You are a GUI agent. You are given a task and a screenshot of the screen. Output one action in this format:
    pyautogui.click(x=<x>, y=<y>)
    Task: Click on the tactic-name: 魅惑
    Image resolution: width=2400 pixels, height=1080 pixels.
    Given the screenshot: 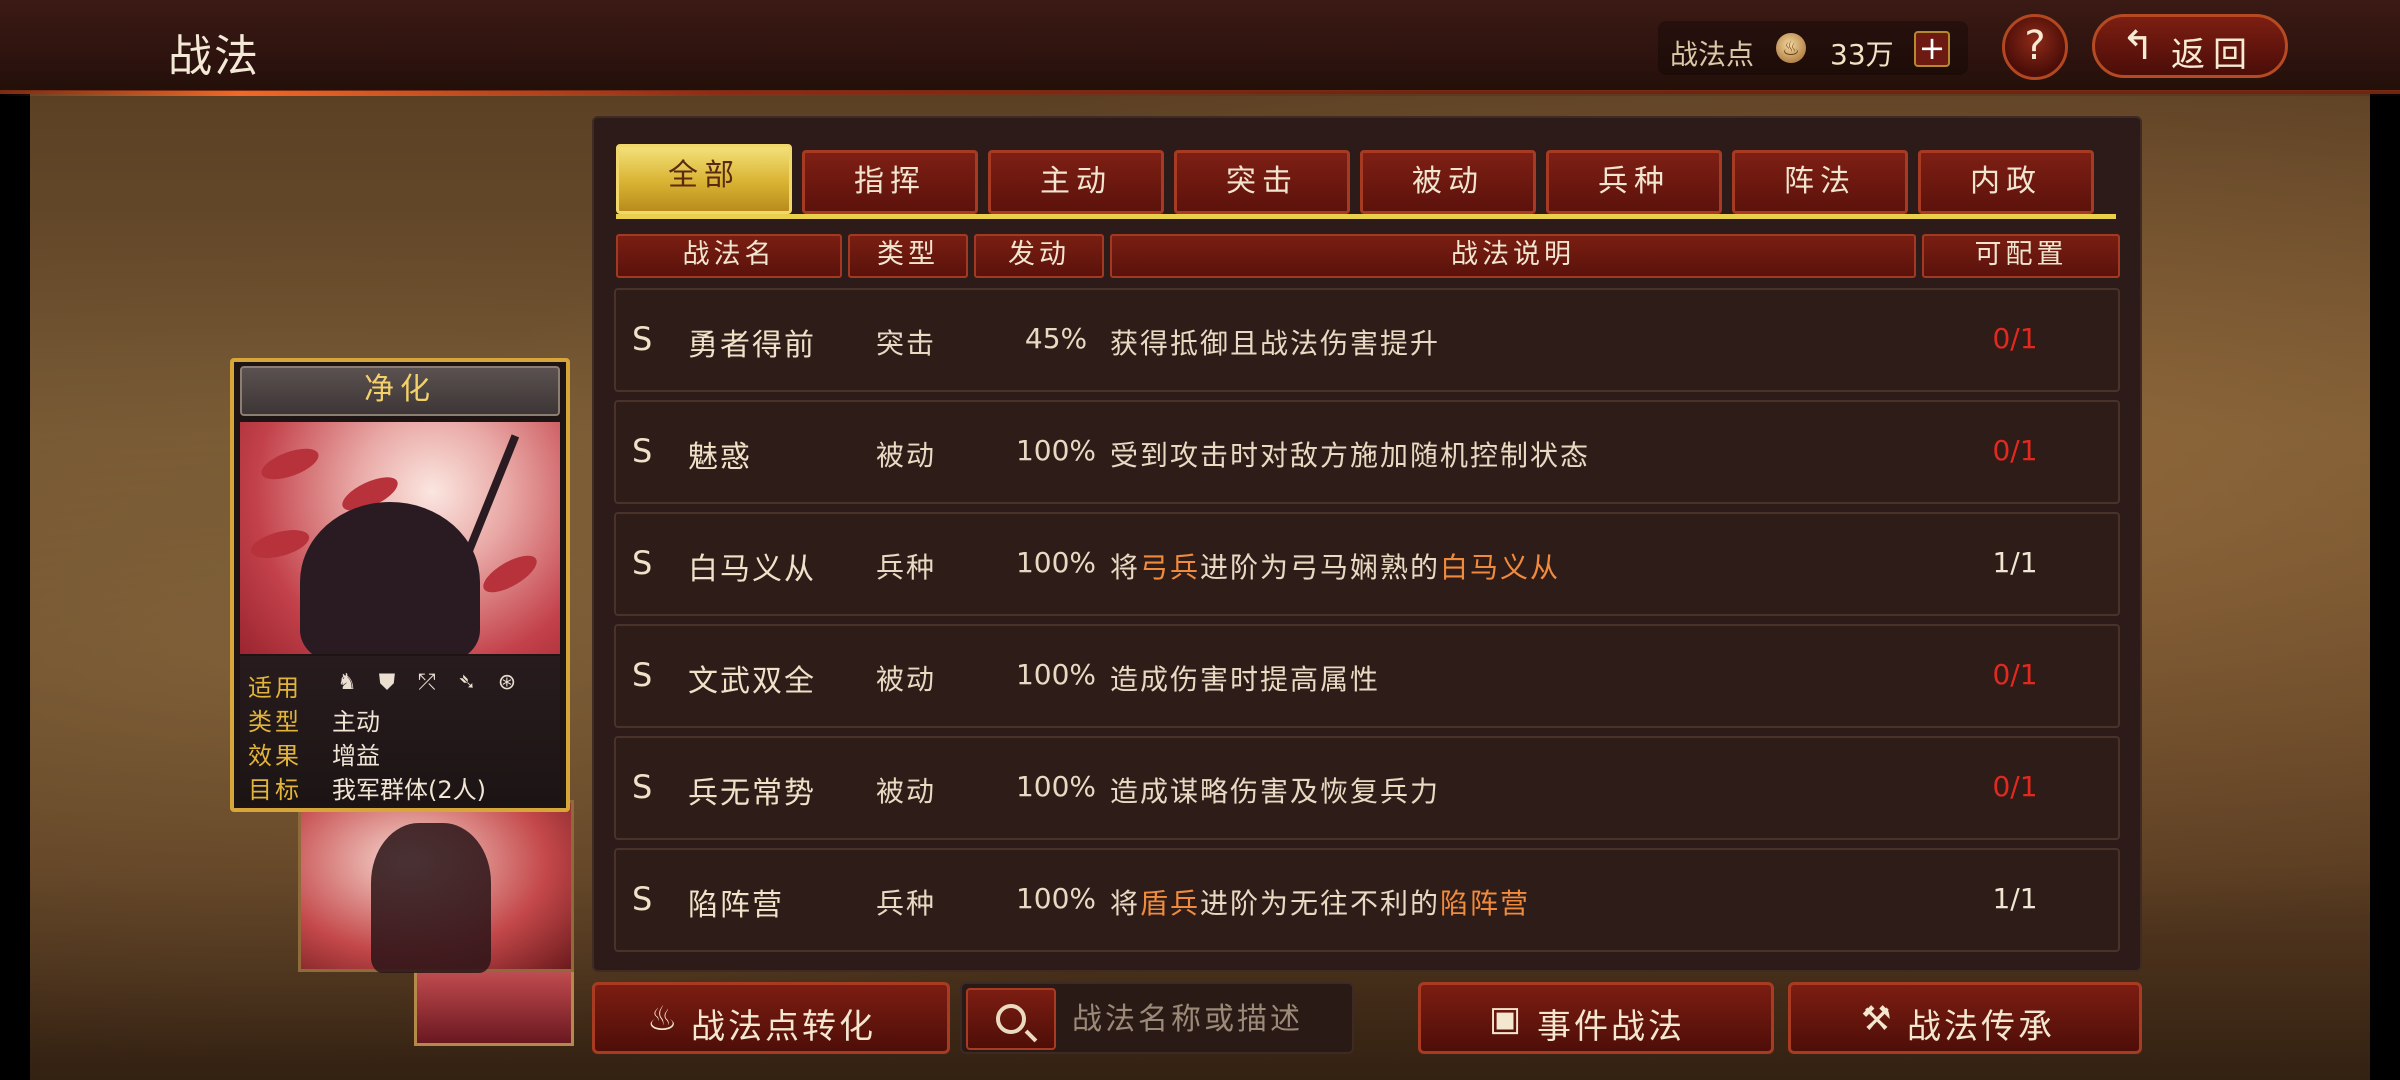 What is the action you would take?
    pyautogui.click(x=720, y=457)
    